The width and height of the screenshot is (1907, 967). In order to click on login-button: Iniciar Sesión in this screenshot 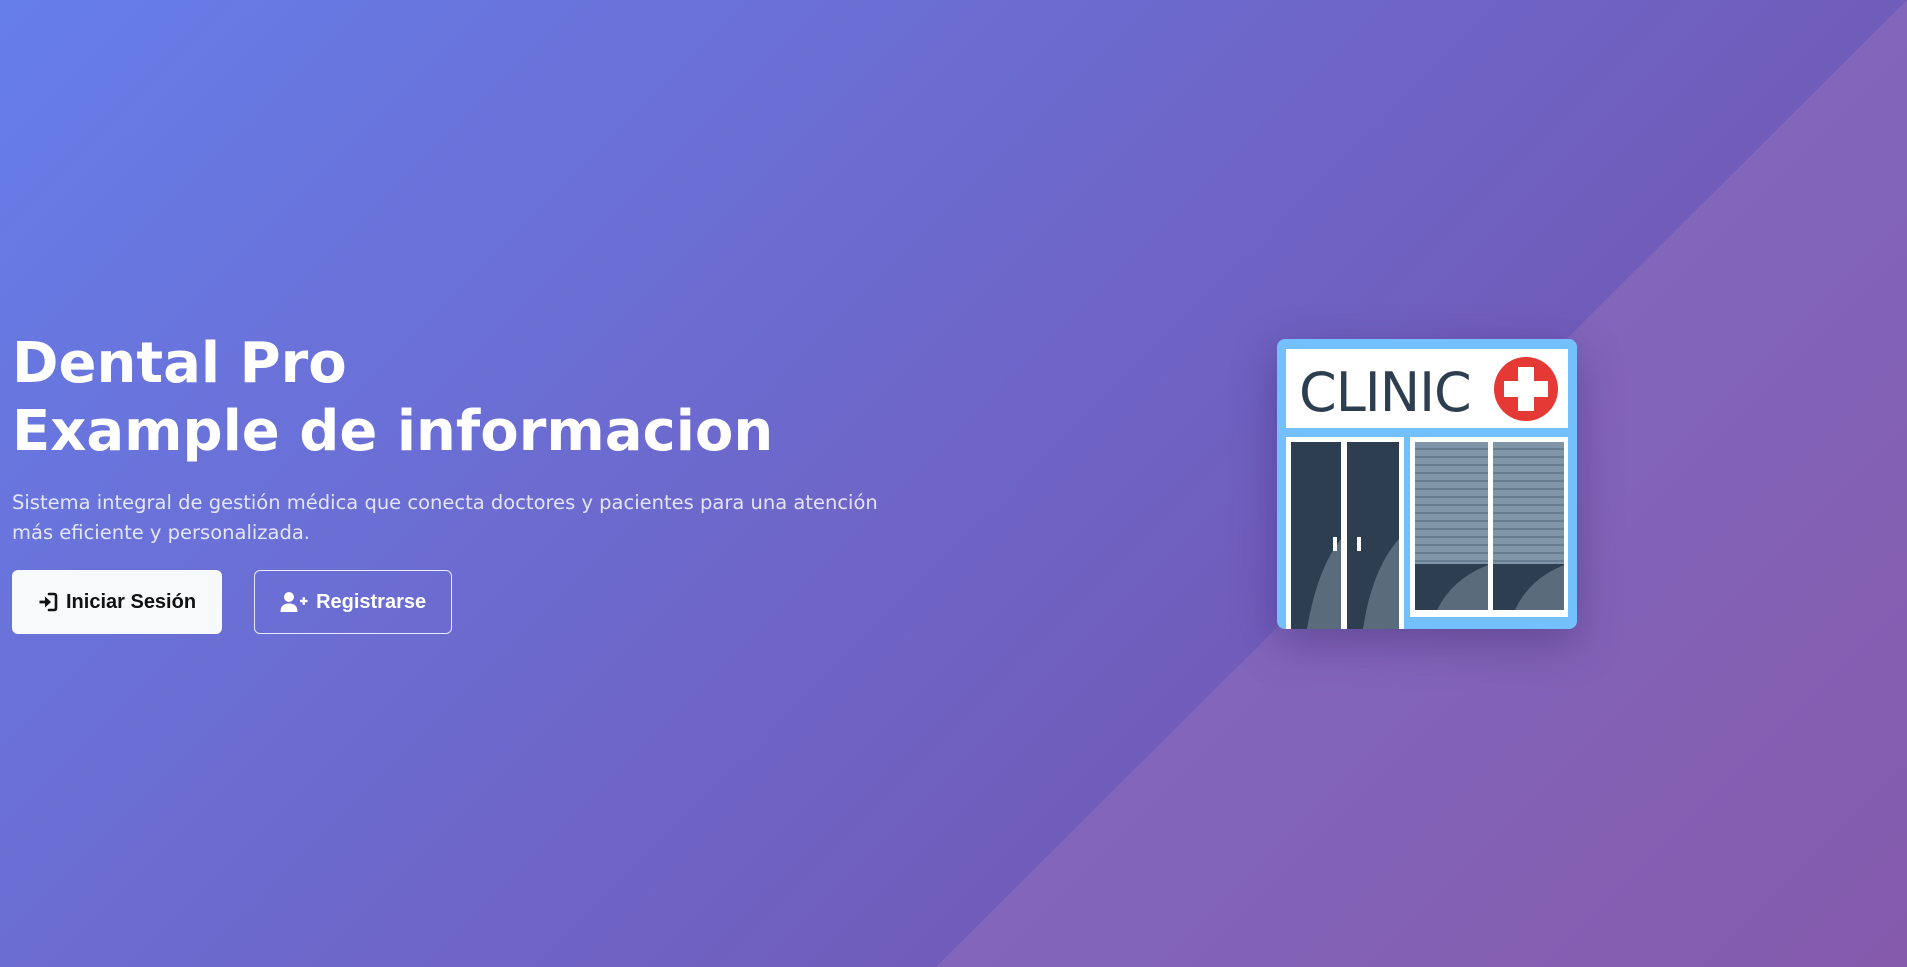, I will do `click(117, 602)`.